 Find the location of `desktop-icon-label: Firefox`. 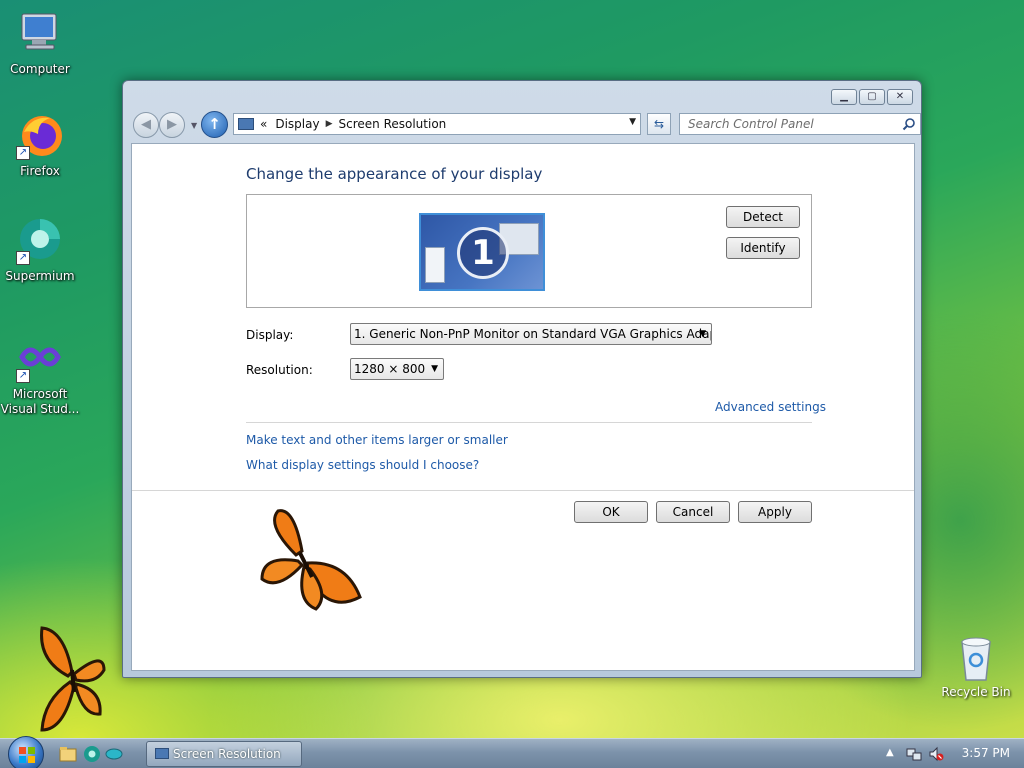

desktop-icon-label: Firefox is located at coordinates (40, 171).